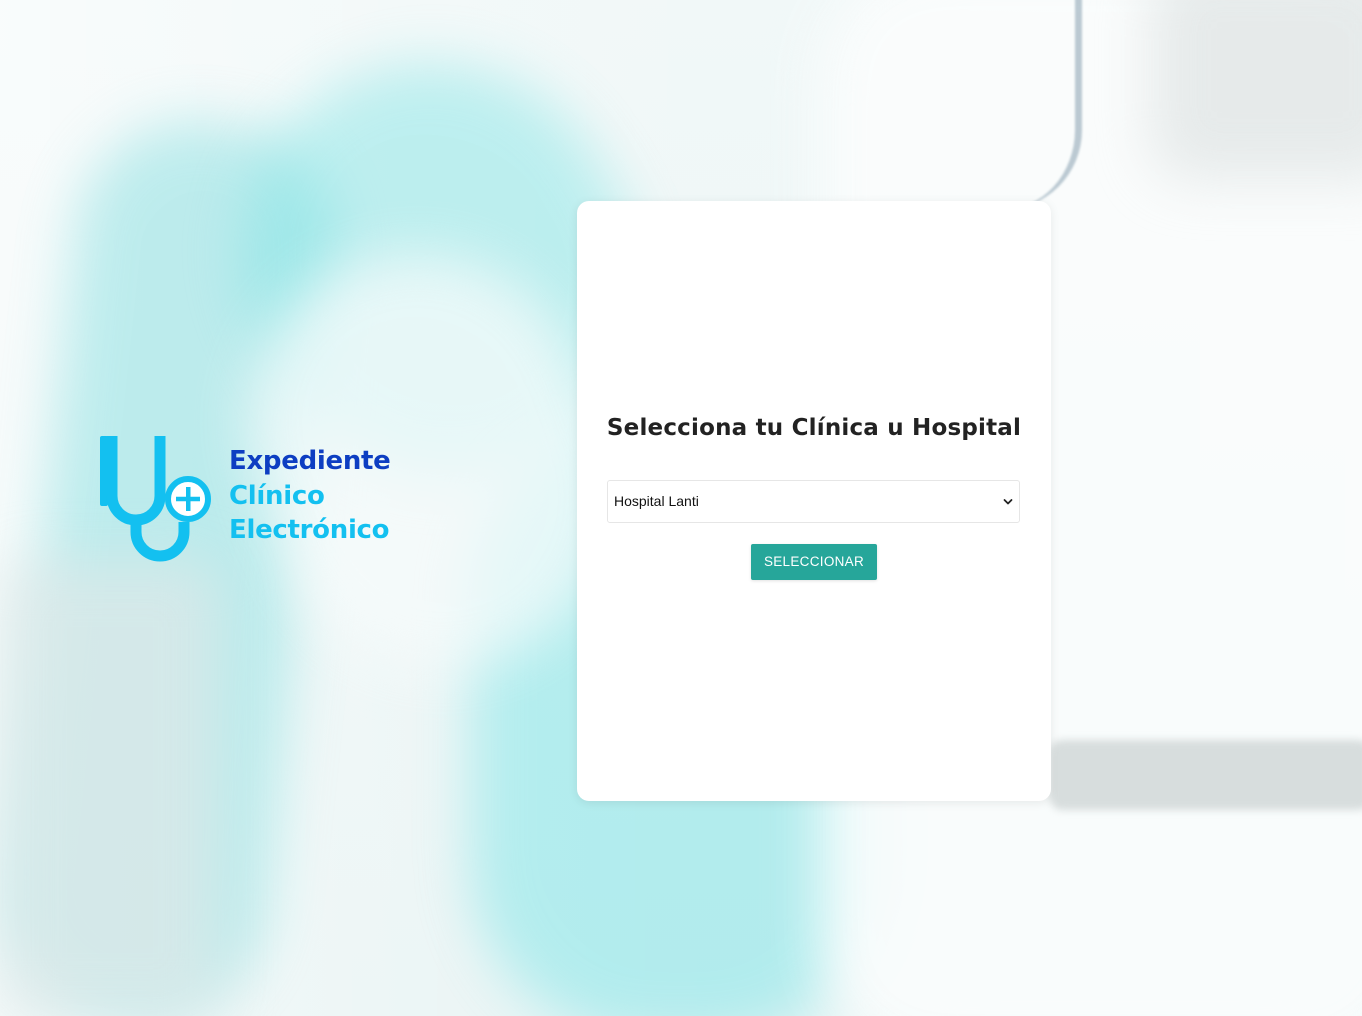 The height and width of the screenshot is (1016, 1362). Describe the element at coordinates (155, 499) in the screenshot. I see `stethoscope-plus-icon` at that location.